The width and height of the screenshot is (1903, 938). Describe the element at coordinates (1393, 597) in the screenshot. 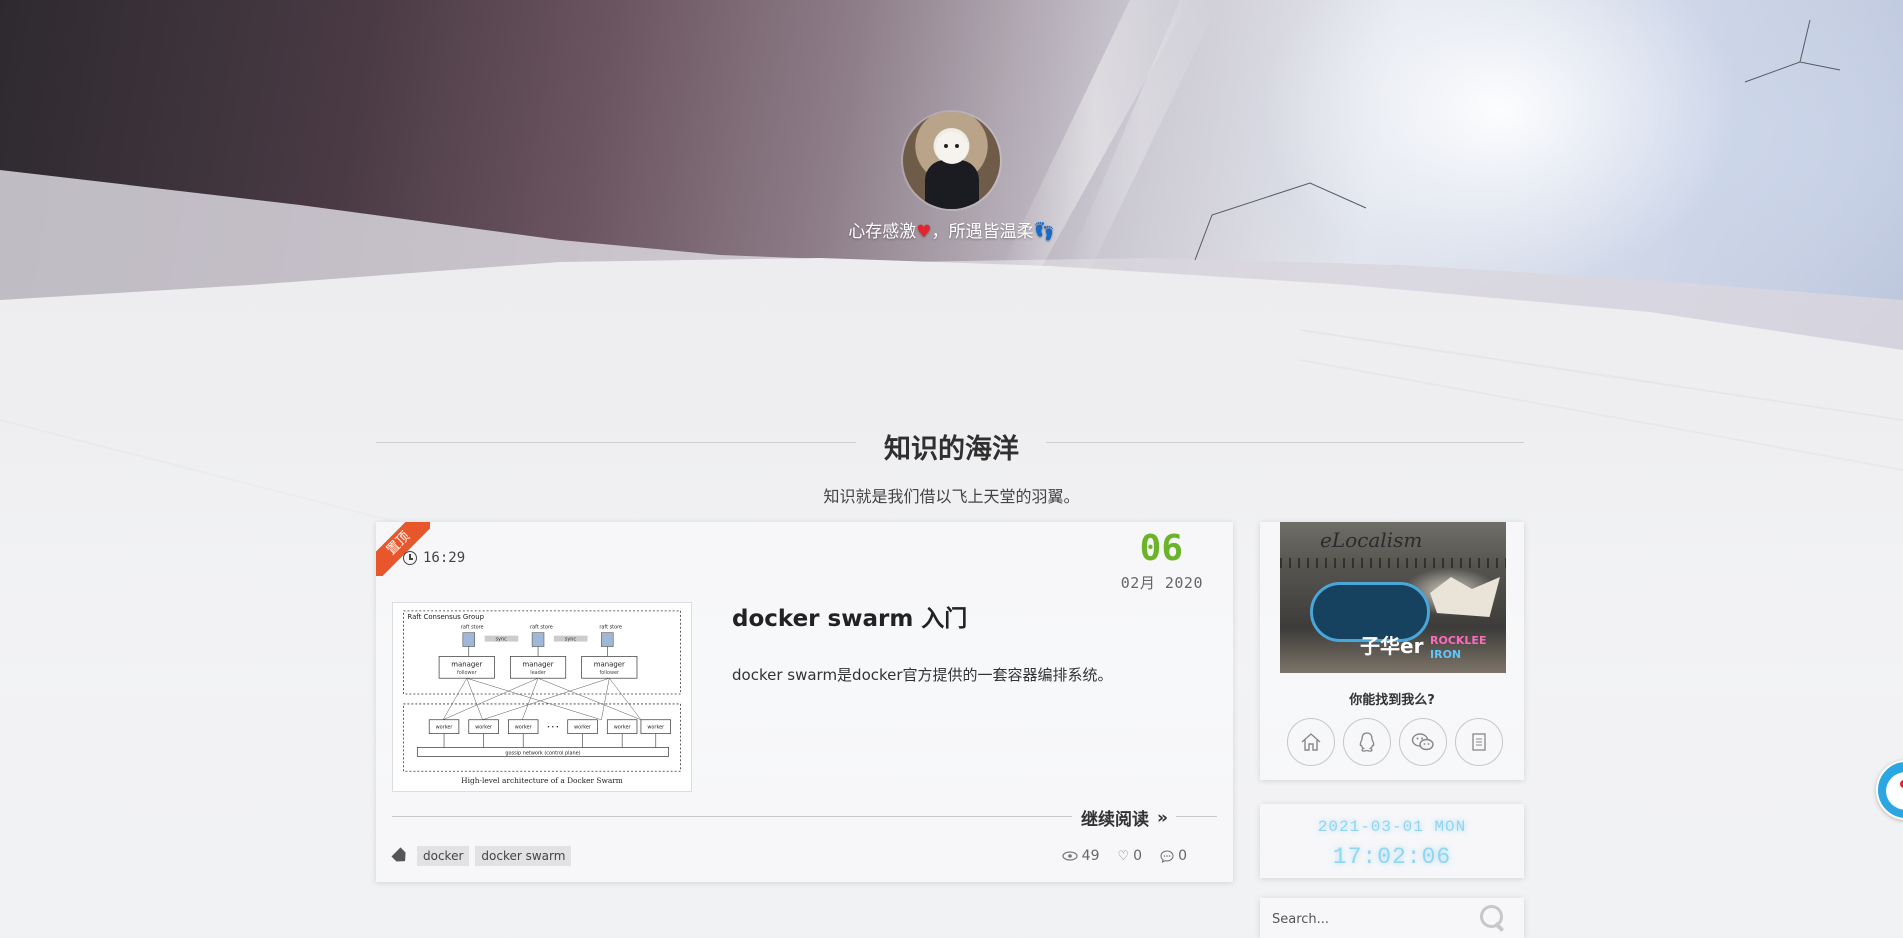

I see `profile-banner-image: eLocalism 子华er ROCKLEE IRON` at that location.